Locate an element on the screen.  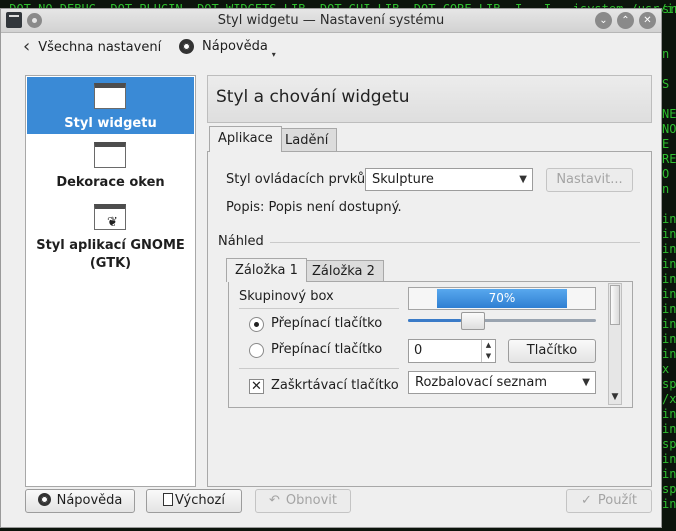
terminal-line-fragment: E is located at coordinates (666, 144).